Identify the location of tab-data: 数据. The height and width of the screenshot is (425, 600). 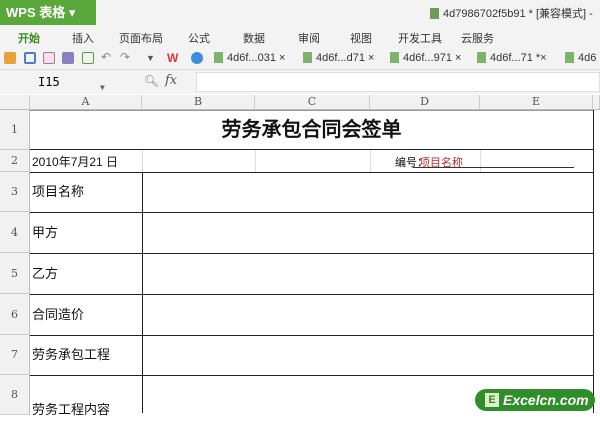
(254, 38).